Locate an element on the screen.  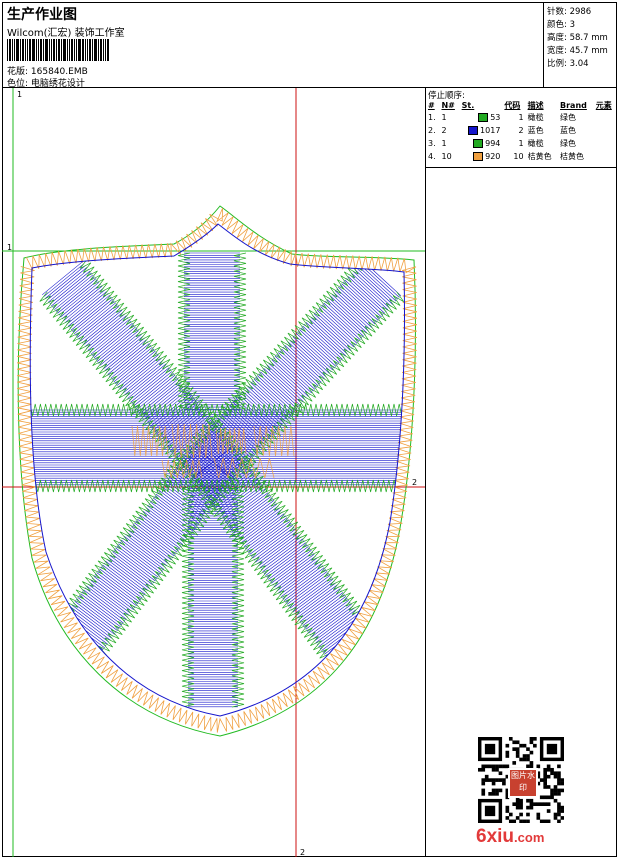
design-width: 宽度: 45.7 mm is located at coordinates (577, 51).